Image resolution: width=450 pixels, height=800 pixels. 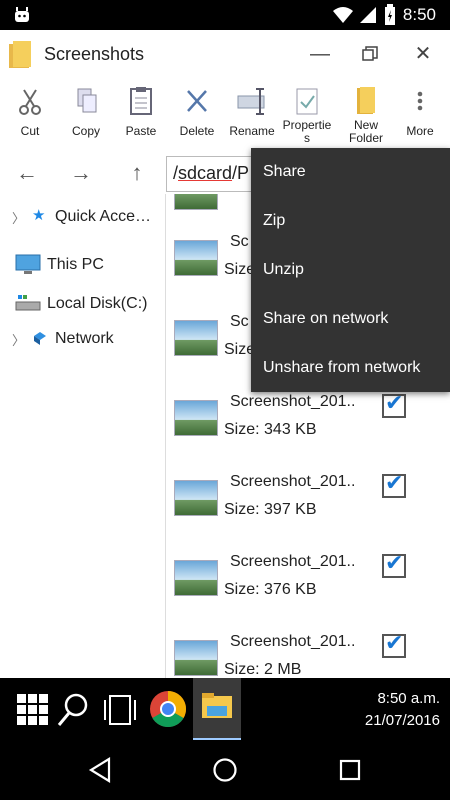 What do you see at coordinates (420, 101) in the screenshot?
I see `more-vertical-icon` at bounding box center [420, 101].